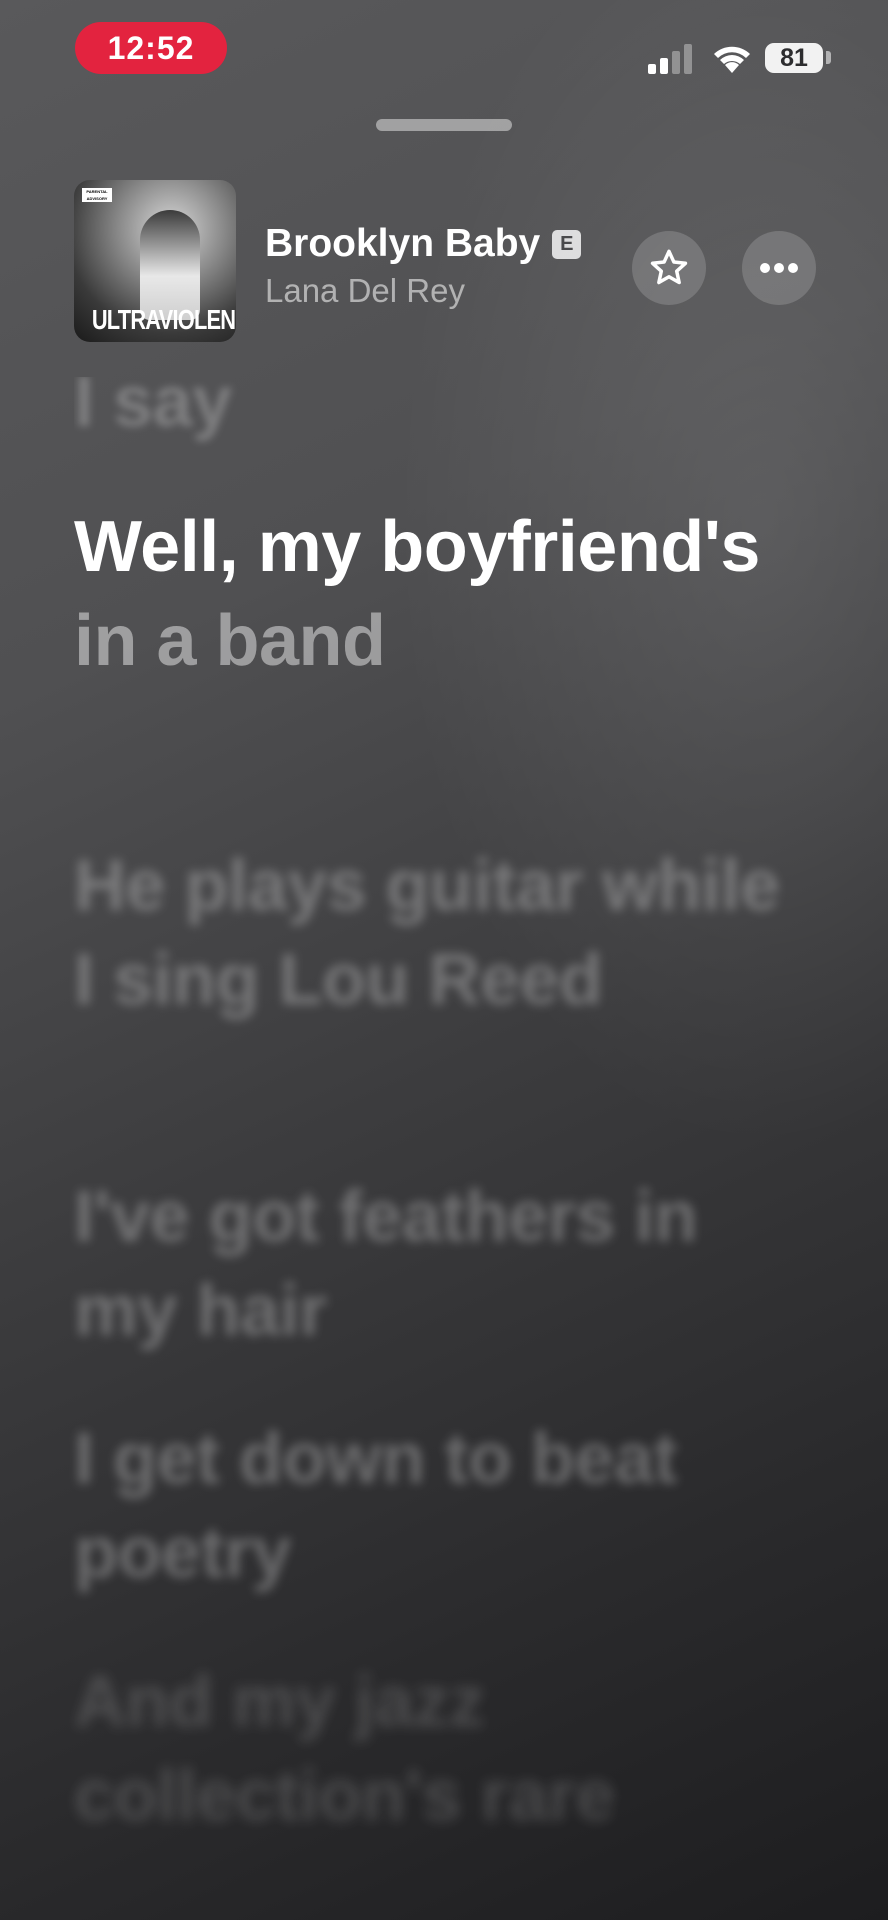  I want to click on album-art-title: ULTRAVIOLENCE, so click(163, 319).